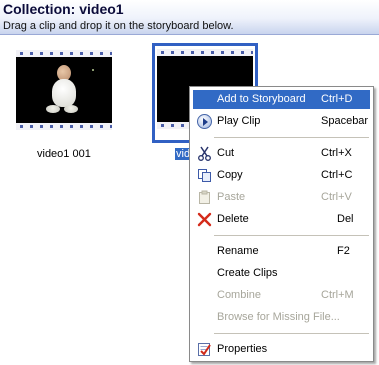 Image resolution: width=379 pixels, height=365 pixels. I want to click on menu-item-shortcut: F2, so click(343, 251).